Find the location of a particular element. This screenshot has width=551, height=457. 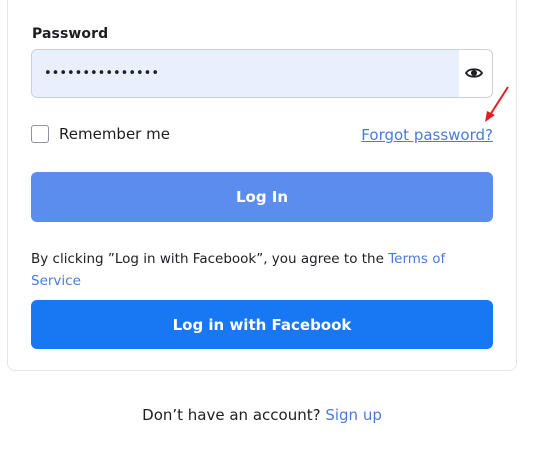

facebook-login-button: Log in with Facebook is located at coordinates (262, 324).